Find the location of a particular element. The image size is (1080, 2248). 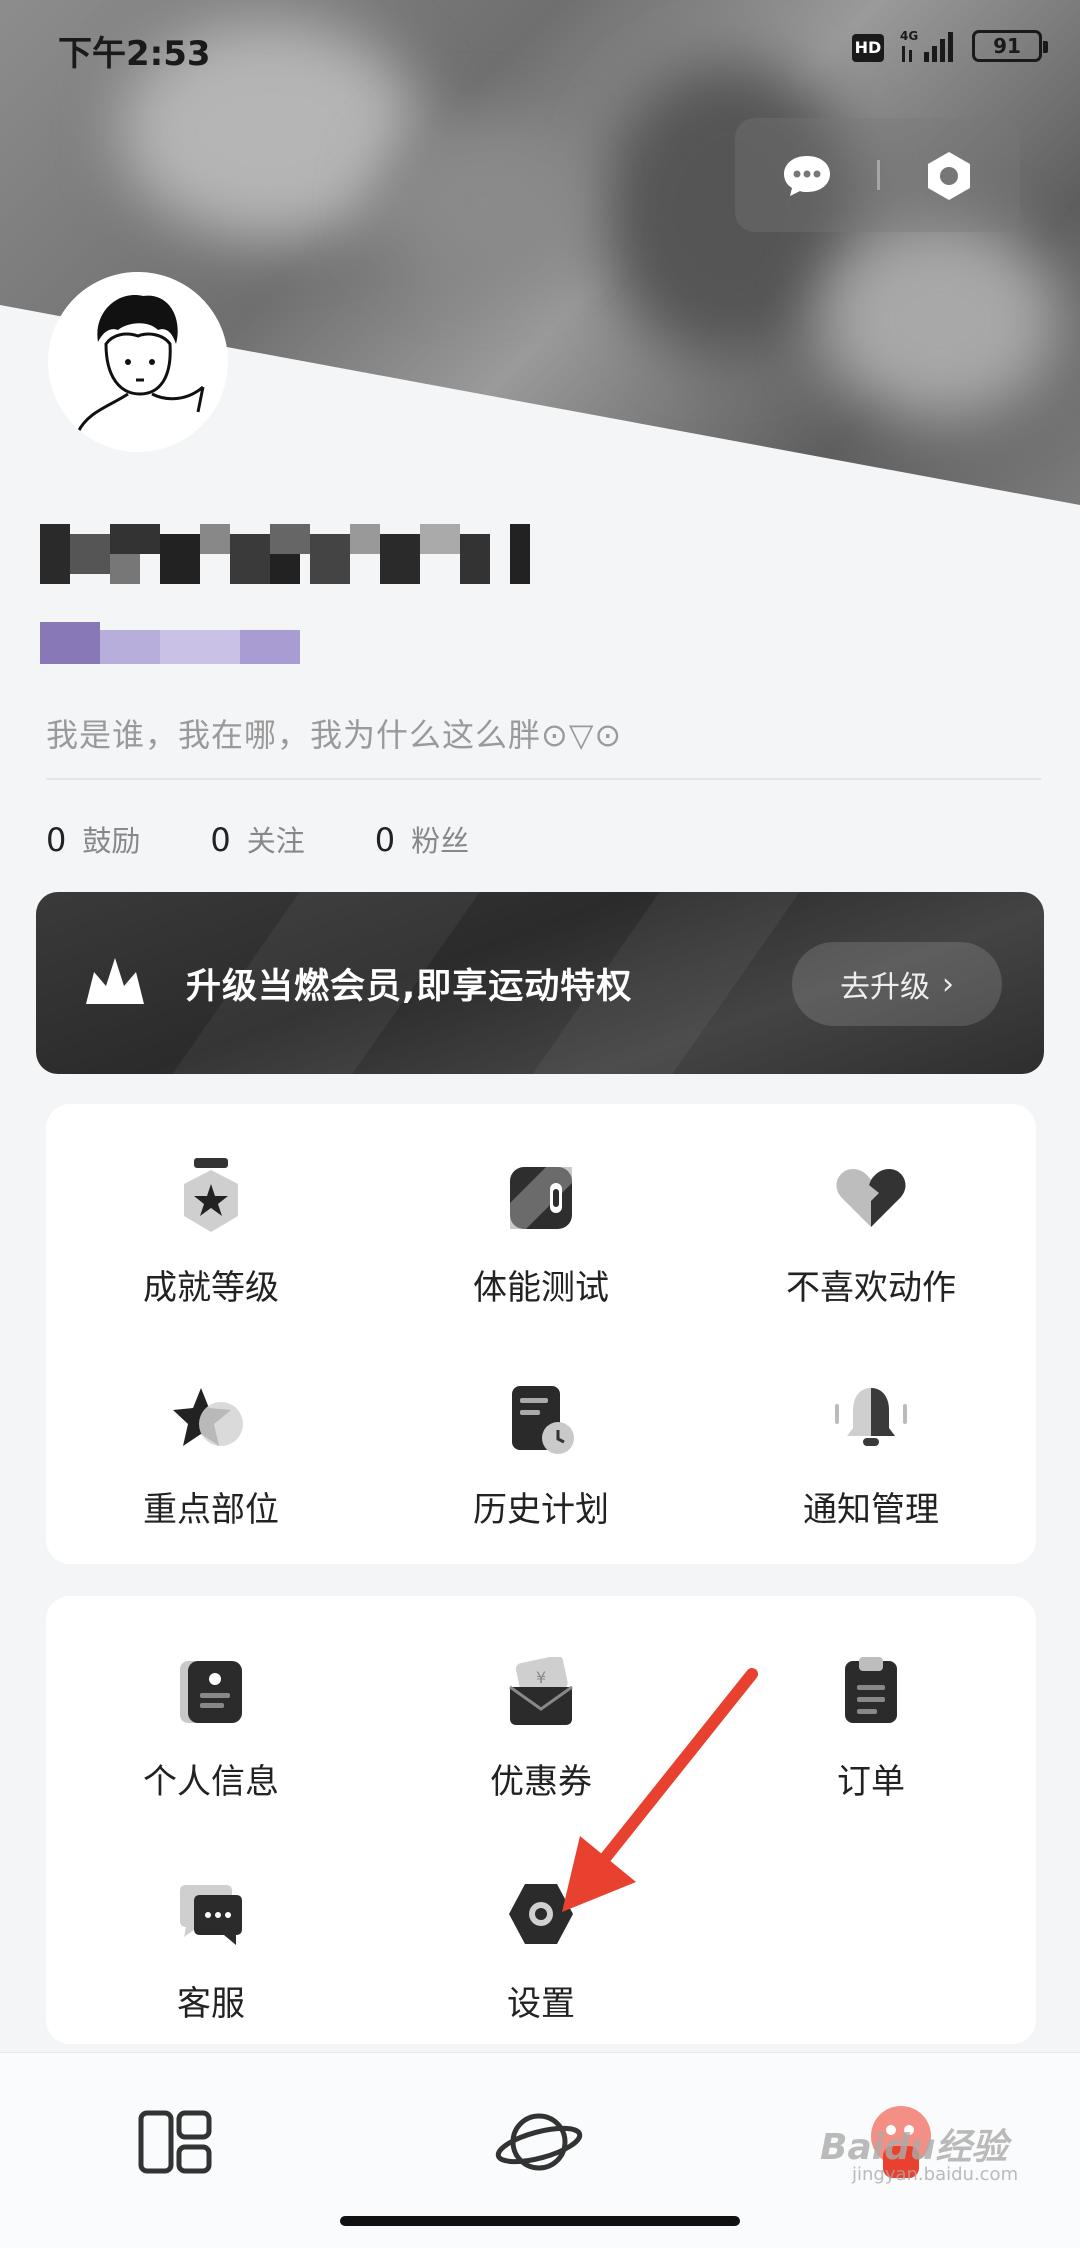

fitness-test-icon is located at coordinates (541, 1198).